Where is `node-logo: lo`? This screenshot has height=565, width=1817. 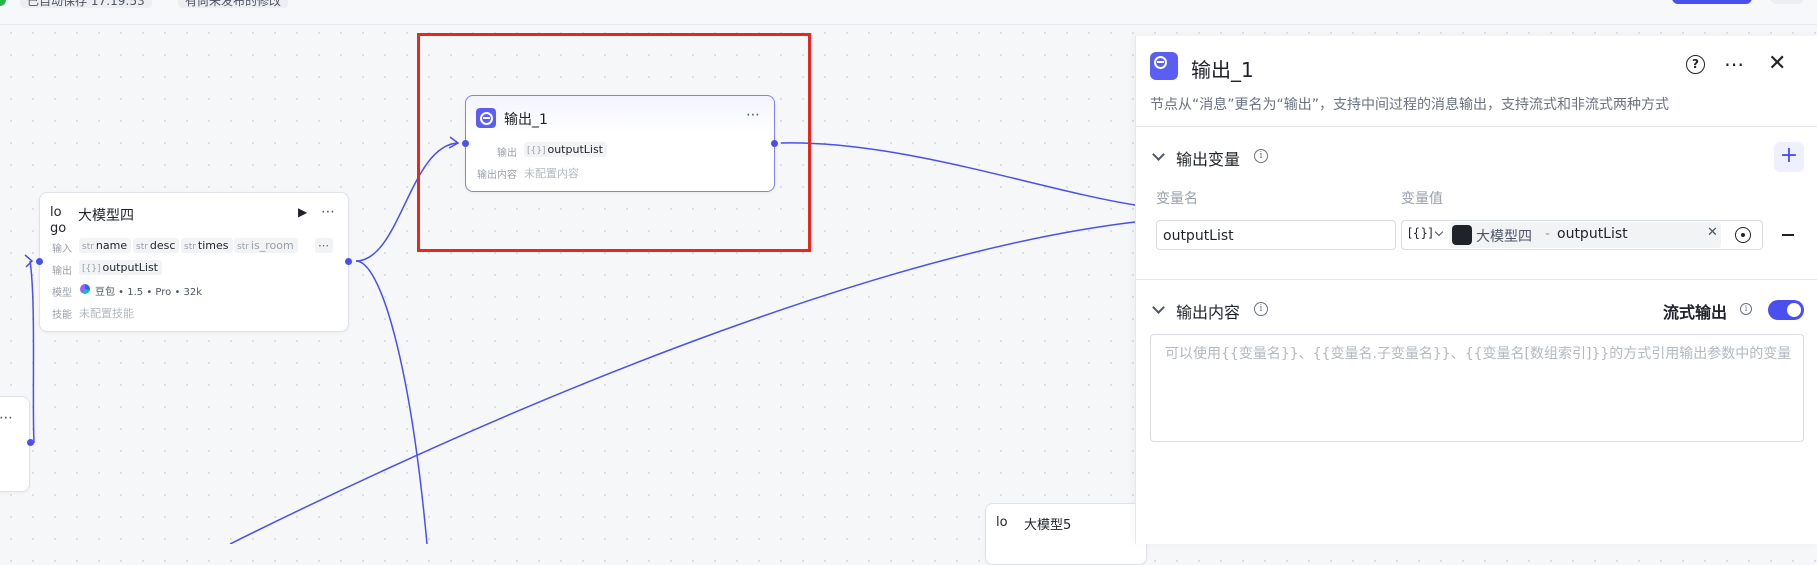 node-logo: lo is located at coordinates (1002, 522).